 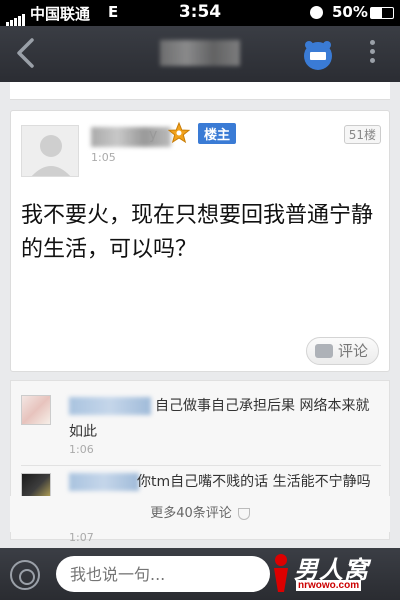 What do you see at coordinates (372, 53) in the screenshot?
I see `more-options-icon` at bounding box center [372, 53].